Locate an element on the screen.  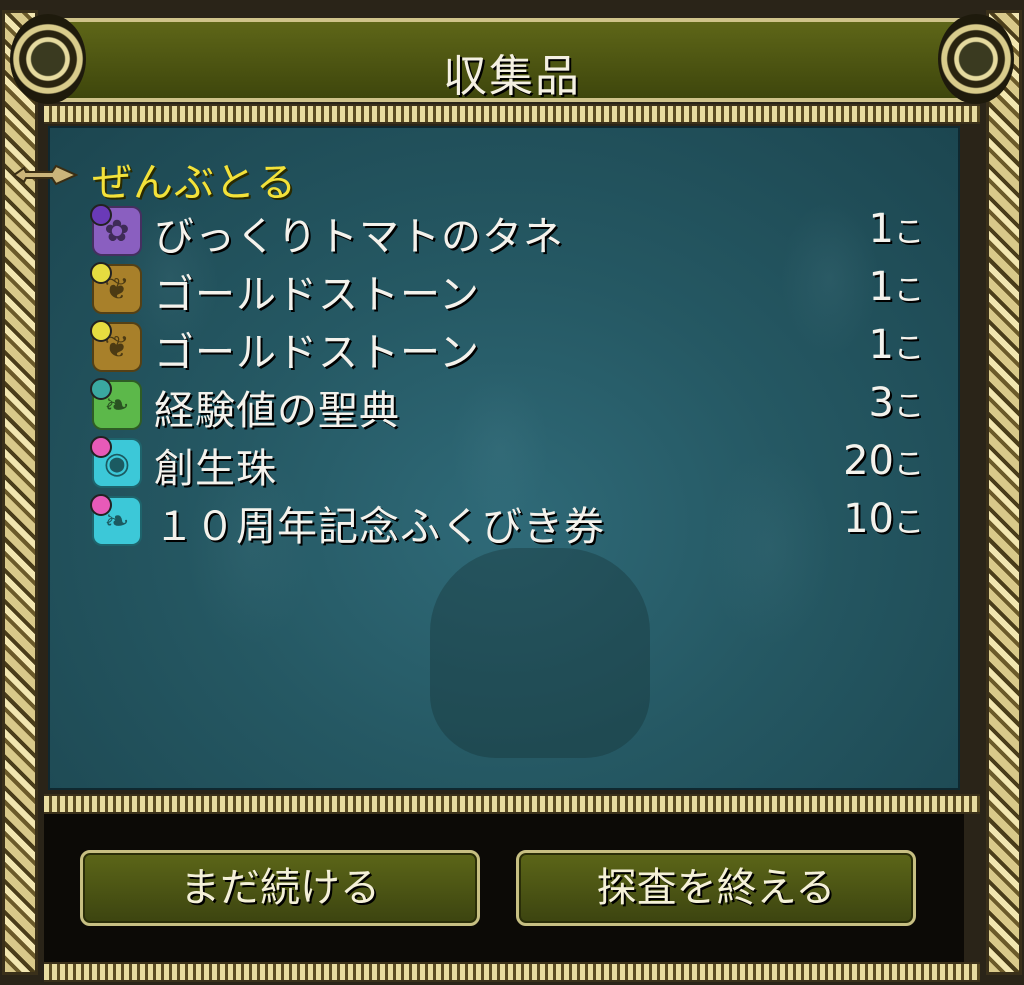
top-divider-ornament is located at coordinates (512, 114).